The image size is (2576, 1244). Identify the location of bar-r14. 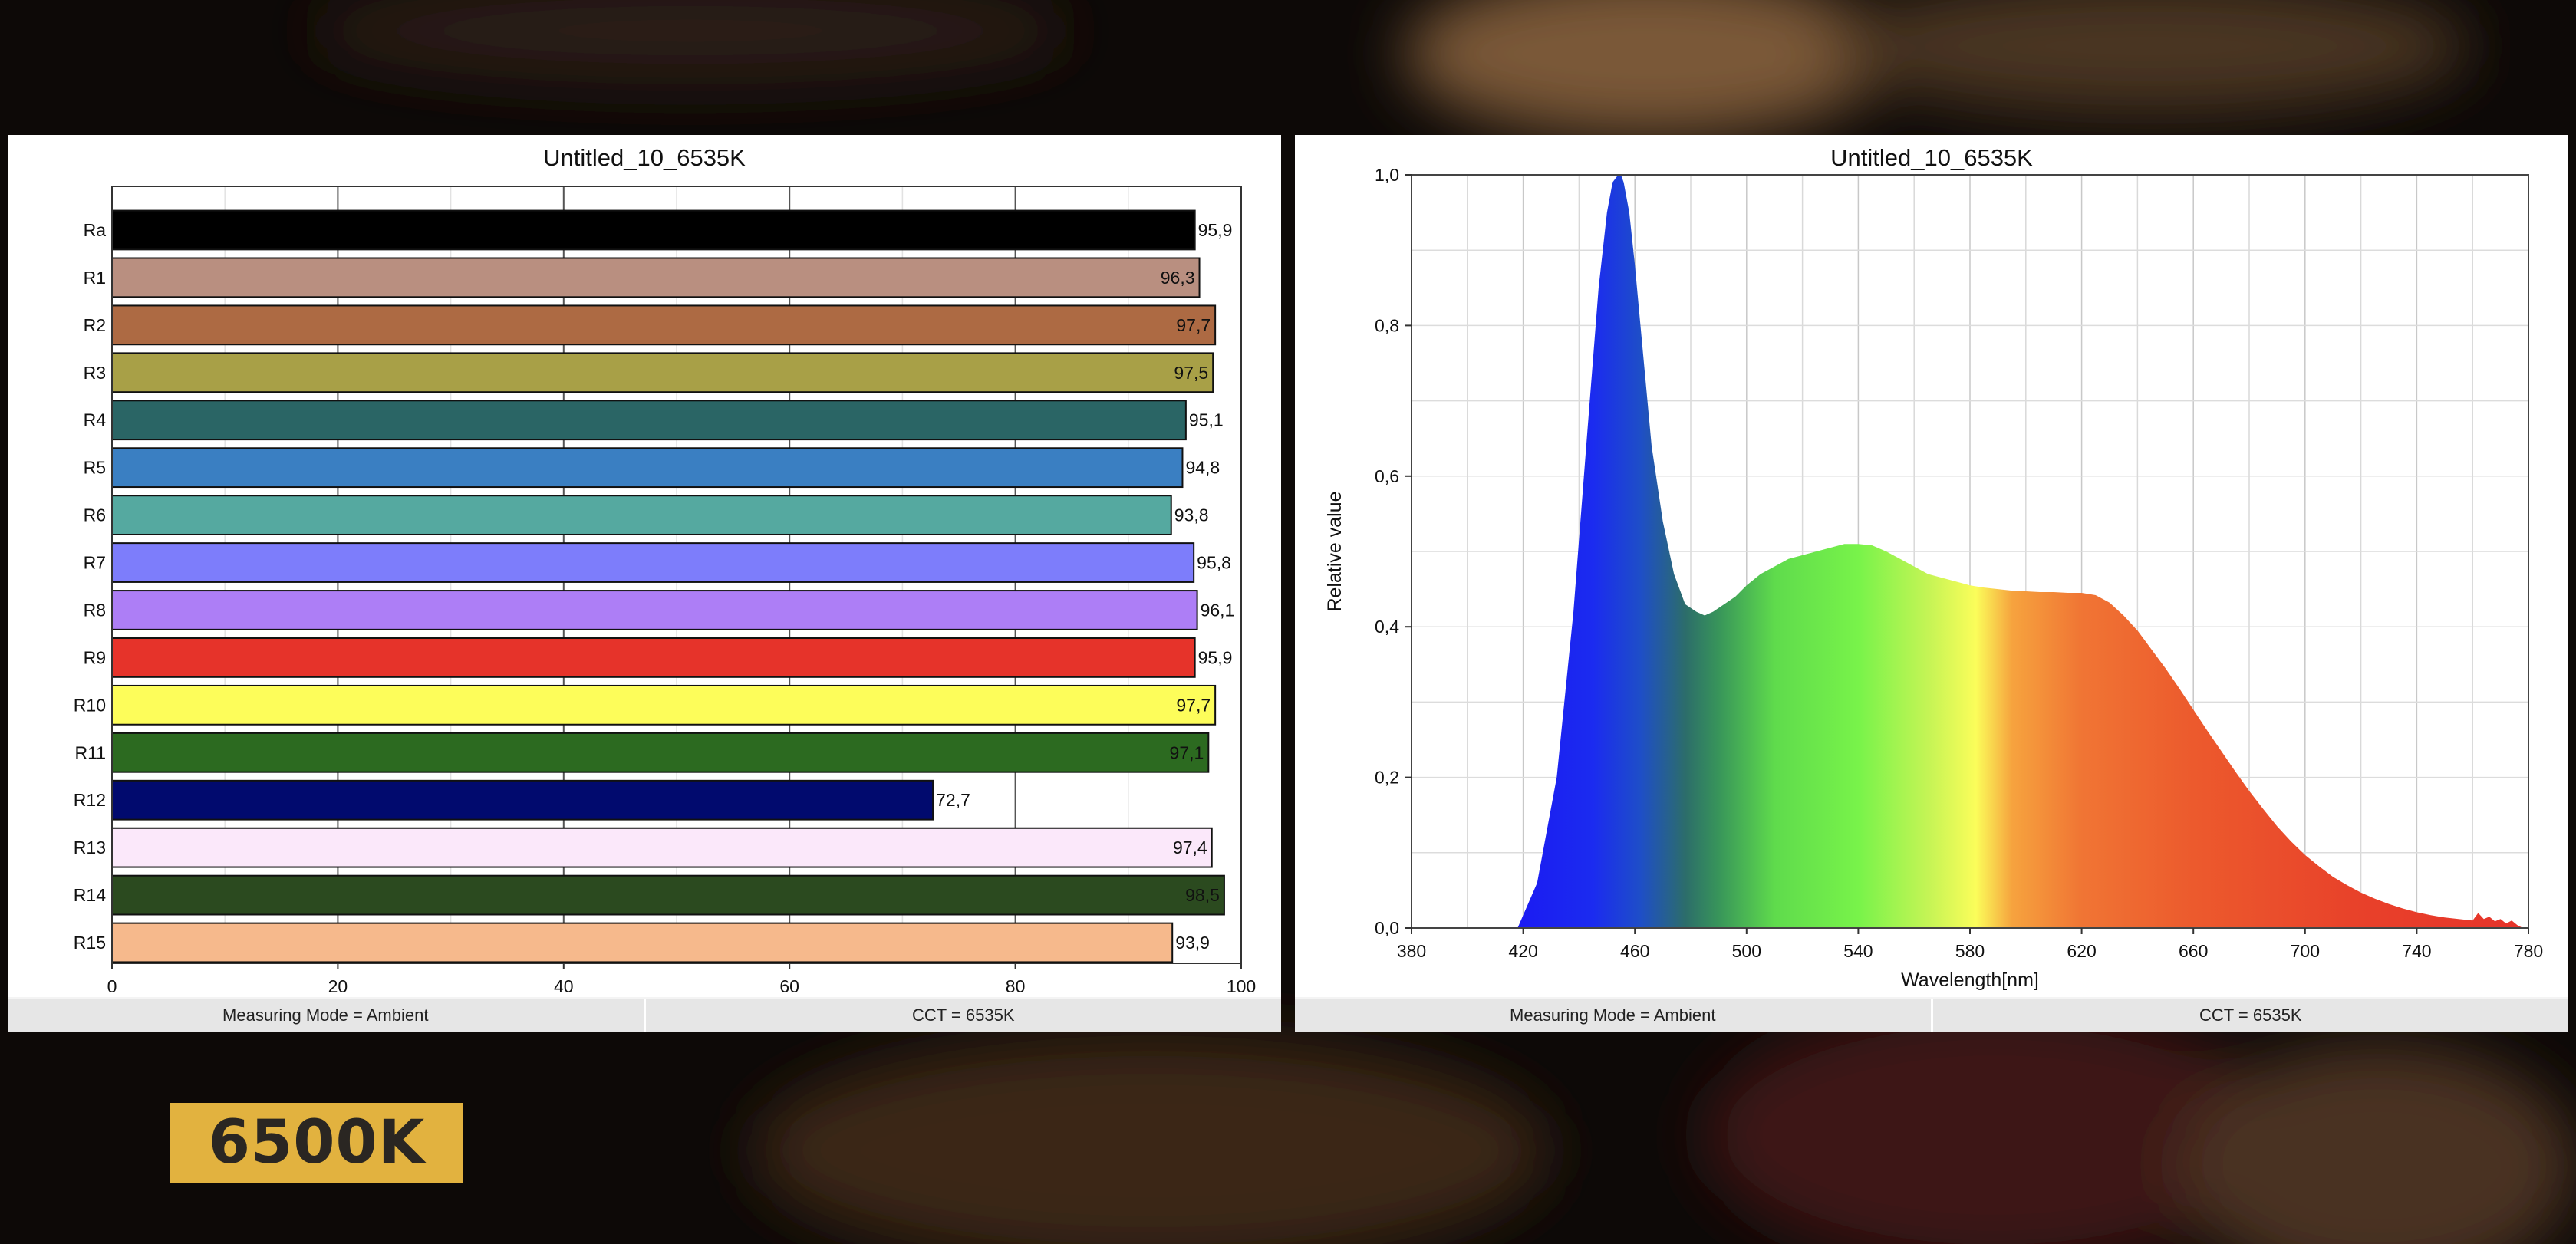
(668, 895).